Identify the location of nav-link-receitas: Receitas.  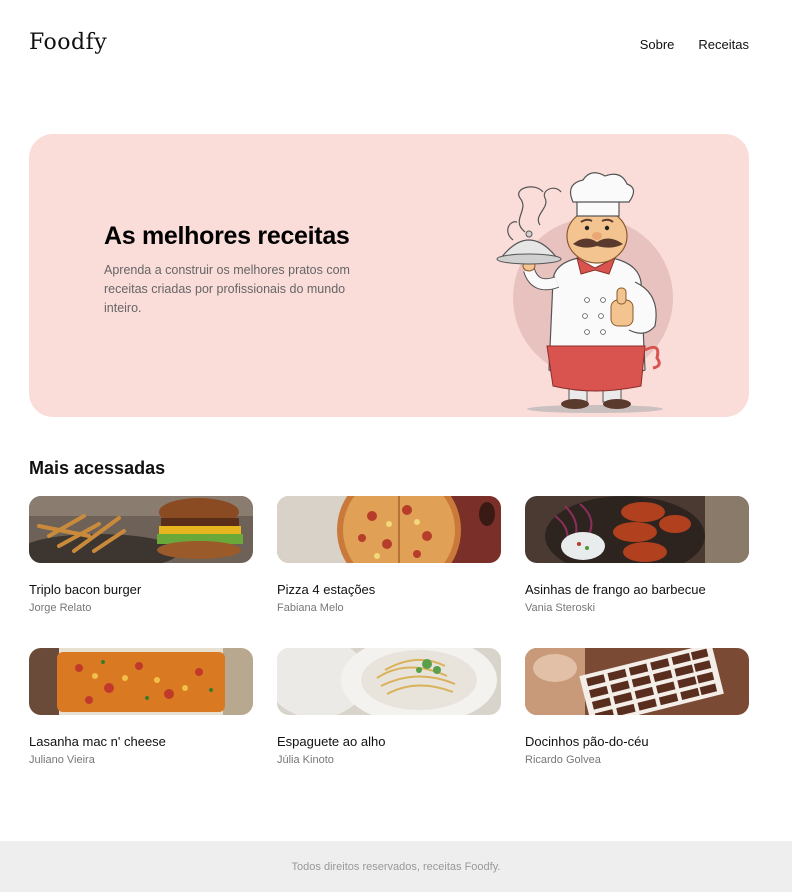
(723, 44).